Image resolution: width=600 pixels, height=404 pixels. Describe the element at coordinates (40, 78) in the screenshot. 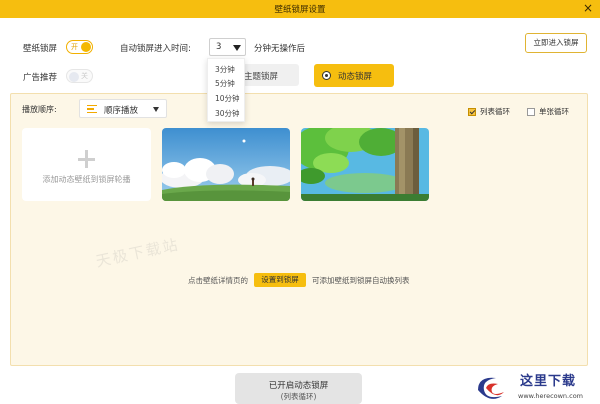

I see `ads-label: 广告推荐` at that location.